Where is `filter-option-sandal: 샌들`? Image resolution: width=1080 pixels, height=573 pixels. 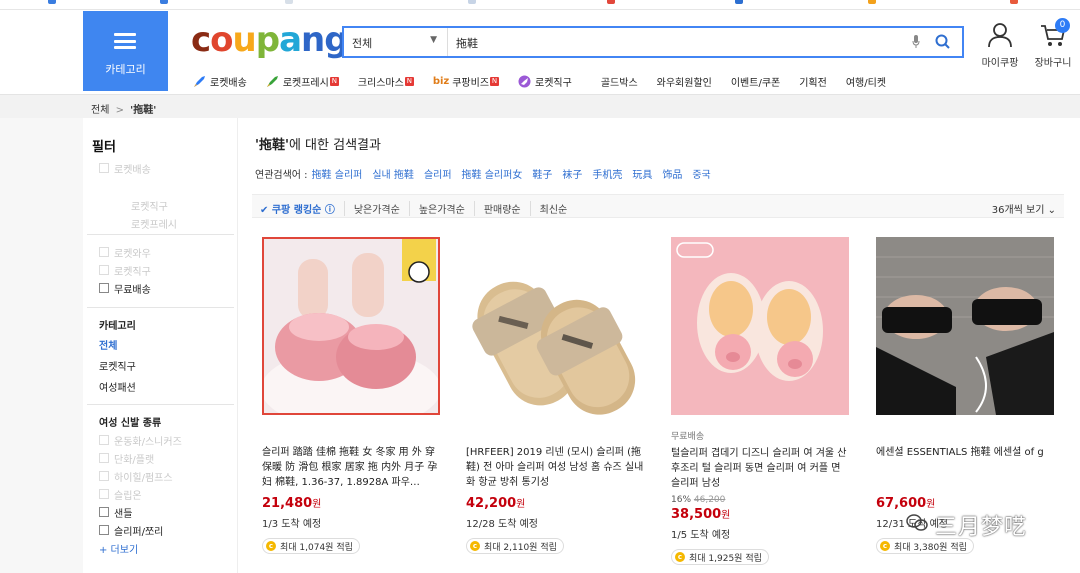
filter-option-sandal: 샌들 is located at coordinates (160, 512).